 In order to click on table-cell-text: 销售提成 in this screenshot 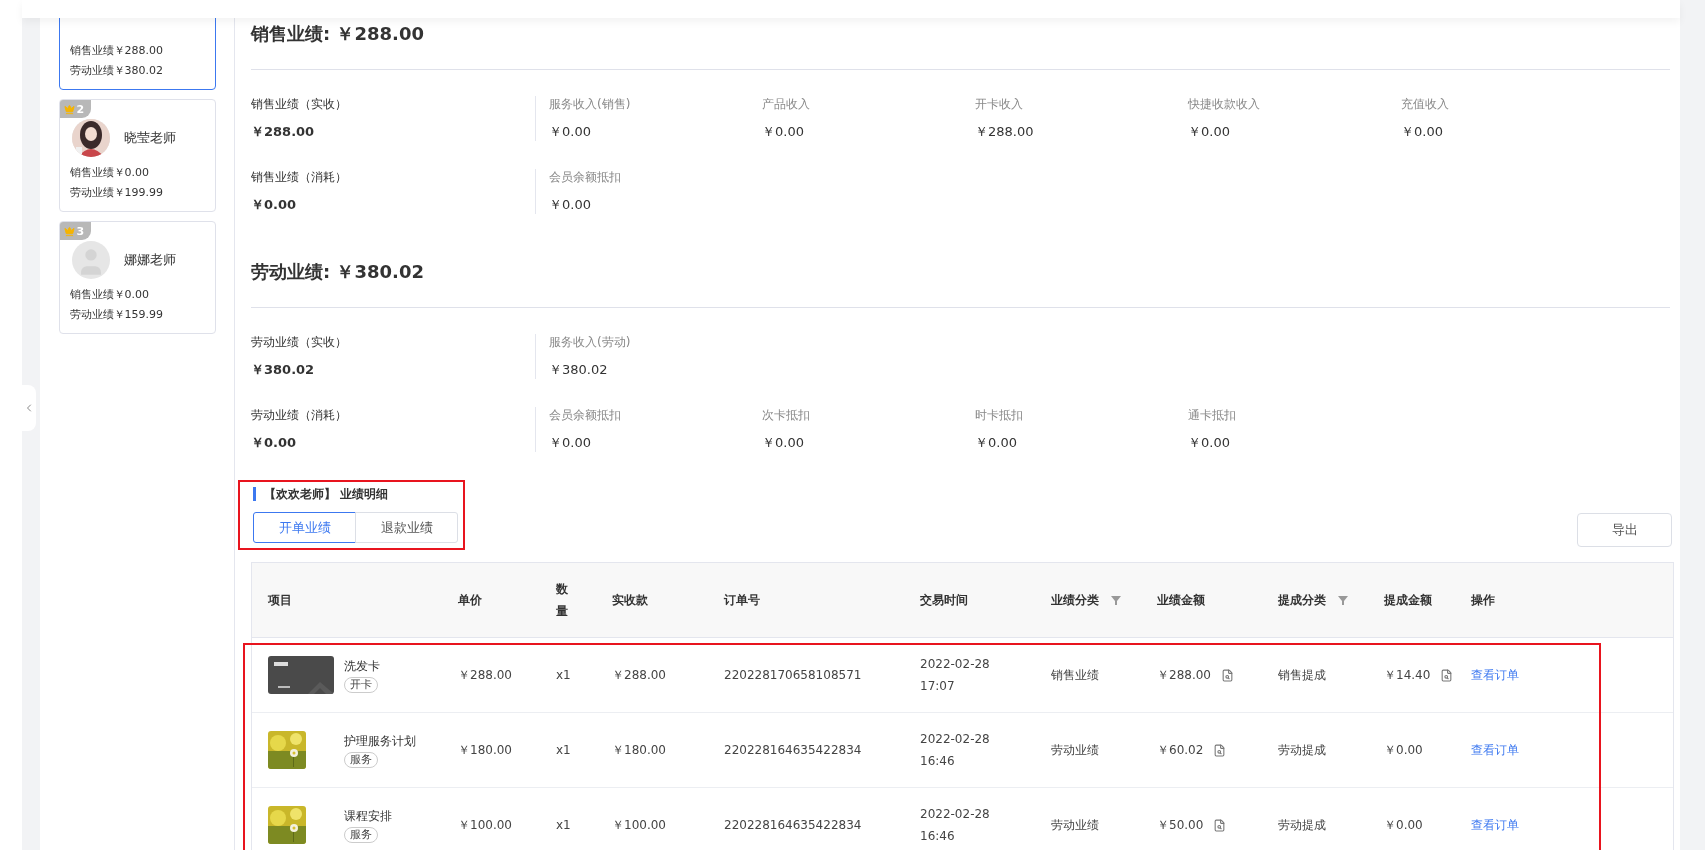, I will do `click(1302, 675)`.